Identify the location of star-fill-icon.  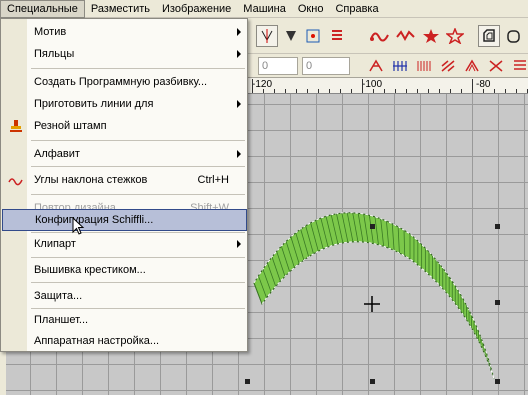
(431, 36).